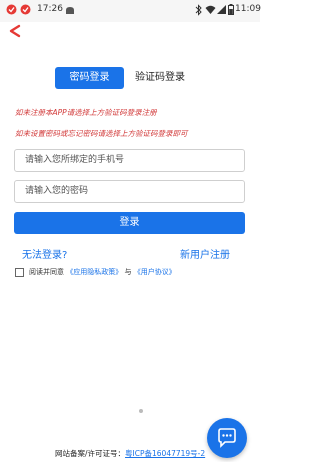 Image resolution: width=320 pixels, height=462 pixels. Describe the element at coordinates (129, 223) in the screenshot. I see `login-button: 登录` at that location.